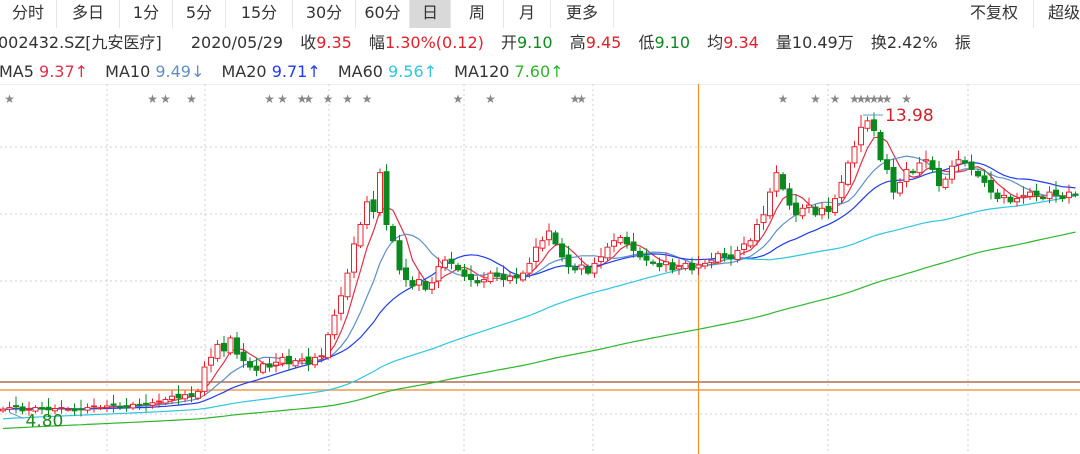  What do you see at coordinates (360, 71) in the screenshot?
I see `ma60-name: MA60` at bounding box center [360, 71].